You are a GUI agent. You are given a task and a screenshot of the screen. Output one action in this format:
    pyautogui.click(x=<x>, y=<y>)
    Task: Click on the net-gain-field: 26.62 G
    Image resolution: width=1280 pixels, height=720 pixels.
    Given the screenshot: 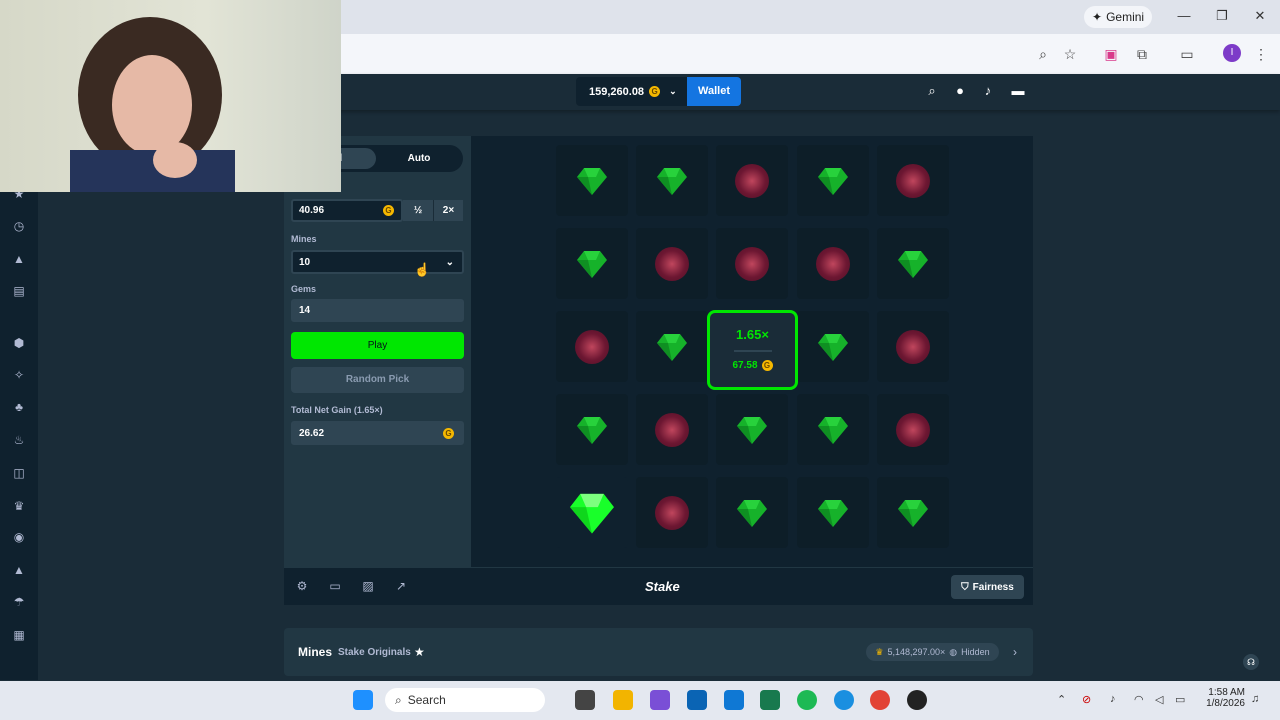 What is the action you would take?
    pyautogui.click(x=377, y=433)
    